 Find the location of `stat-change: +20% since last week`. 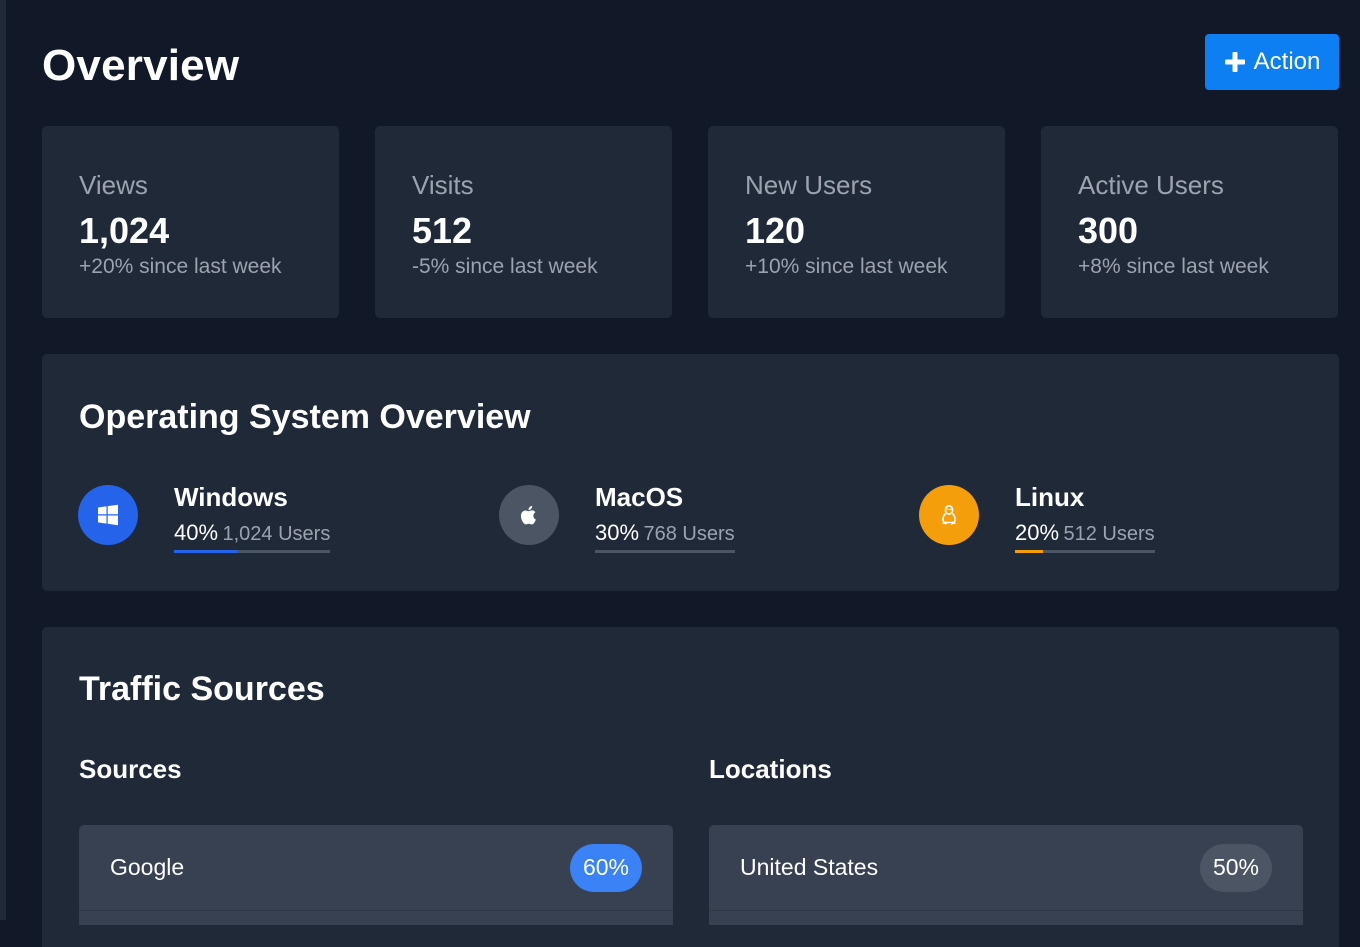

stat-change: +20% since last week is located at coordinates (180, 266).